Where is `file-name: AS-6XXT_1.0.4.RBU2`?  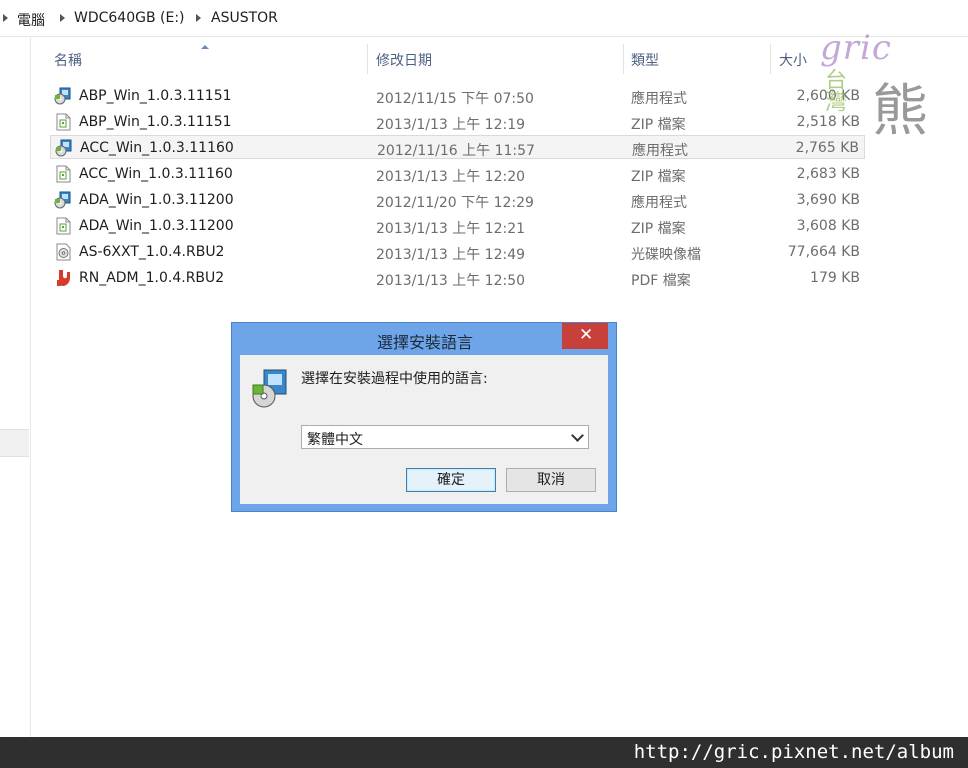 file-name: AS-6XXT_1.0.4.RBU2 is located at coordinates (152, 252).